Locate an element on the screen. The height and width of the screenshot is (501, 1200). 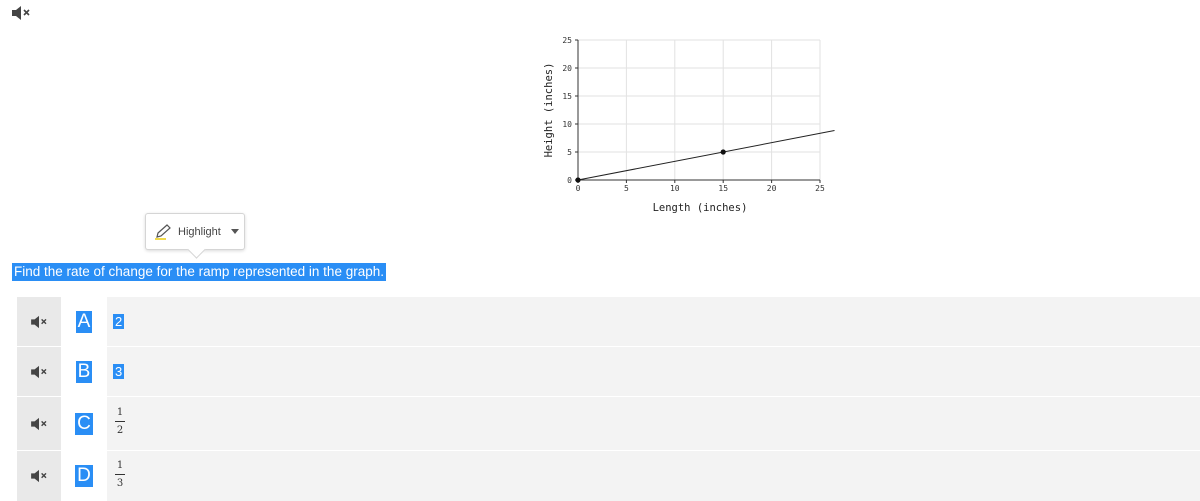
fraction-denominator: 2 is located at coordinates (120, 430).